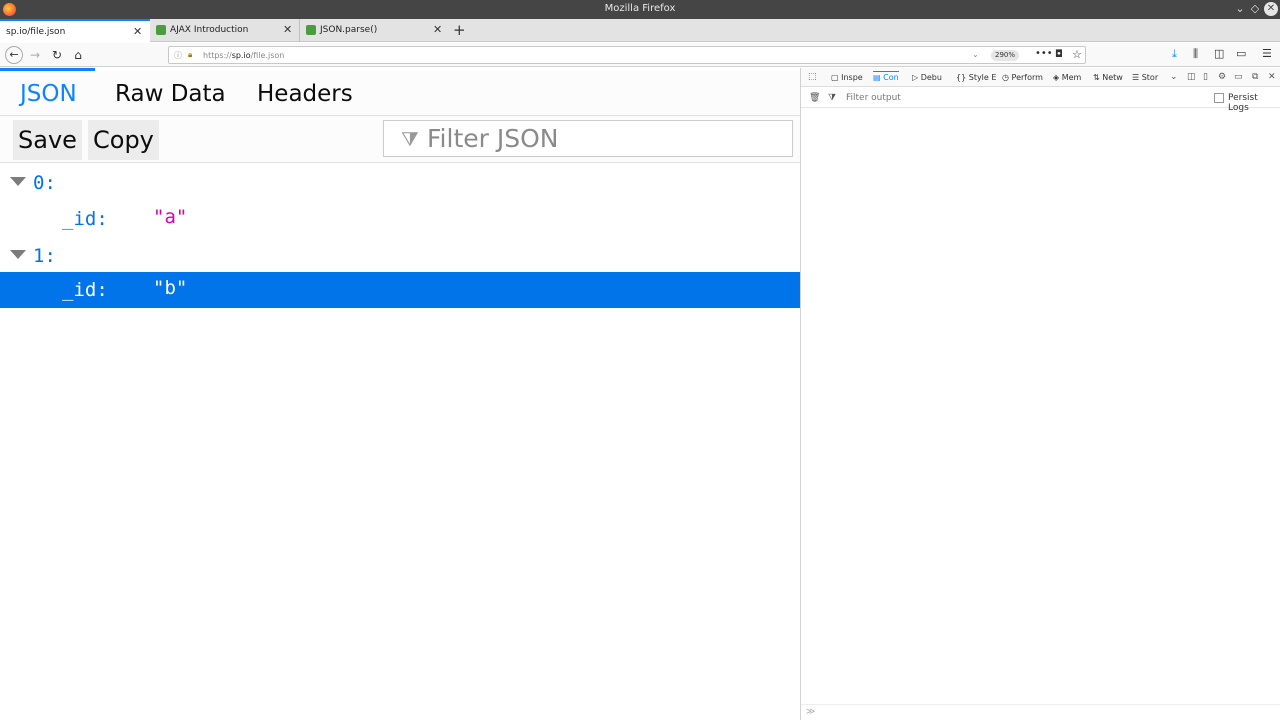  I want to click on responsive-design-icon: ▯, so click(1205, 77).